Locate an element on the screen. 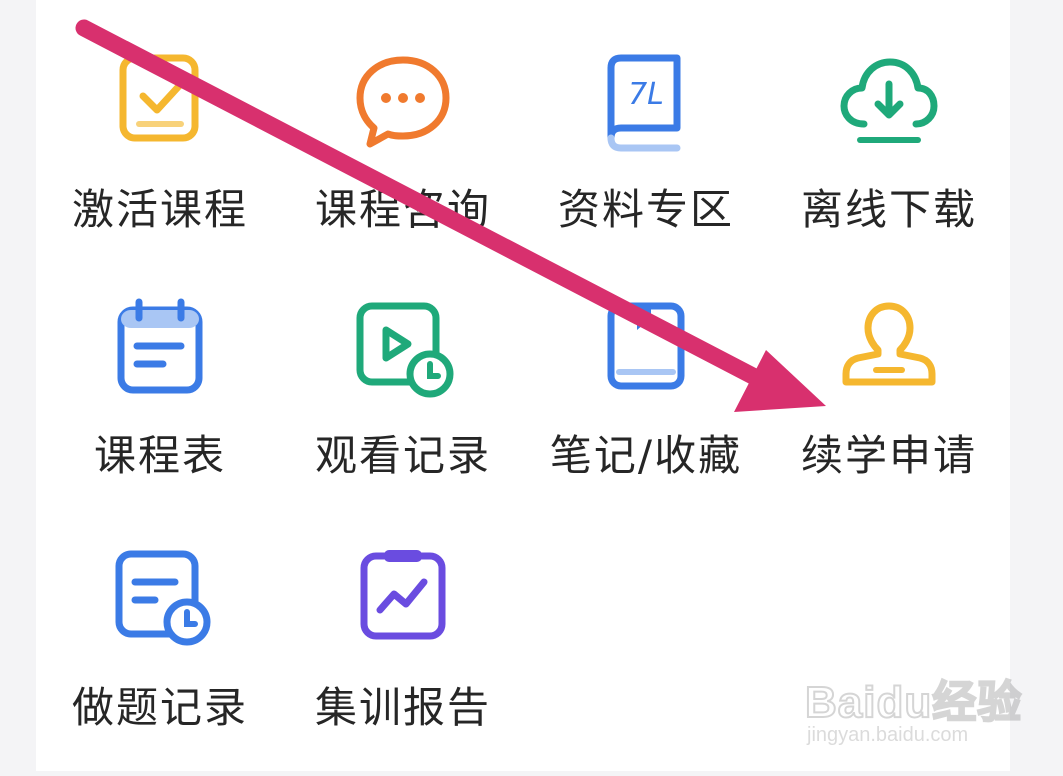  baidu-watermark: Baidu经验 jingyan.baidu.com is located at coordinates (913, 705).